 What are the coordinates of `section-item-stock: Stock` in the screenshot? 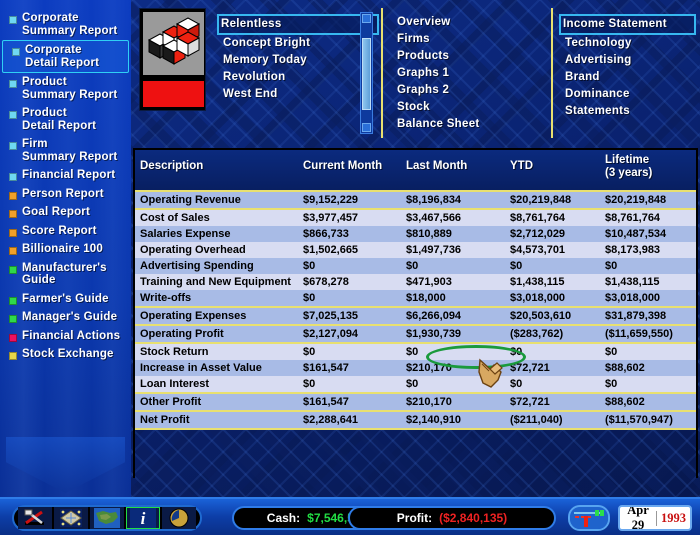 It's located at (468, 107).